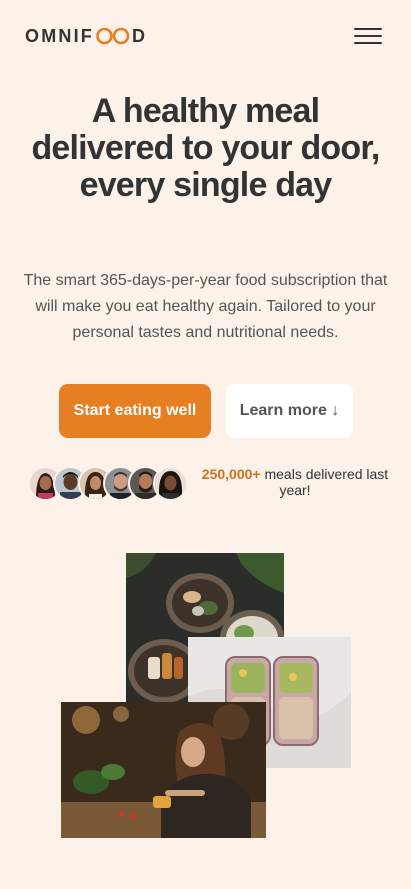  What do you see at coordinates (59, 36) in the screenshot?
I see `logo-text-left: OMNIF` at bounding box center [59, 36].